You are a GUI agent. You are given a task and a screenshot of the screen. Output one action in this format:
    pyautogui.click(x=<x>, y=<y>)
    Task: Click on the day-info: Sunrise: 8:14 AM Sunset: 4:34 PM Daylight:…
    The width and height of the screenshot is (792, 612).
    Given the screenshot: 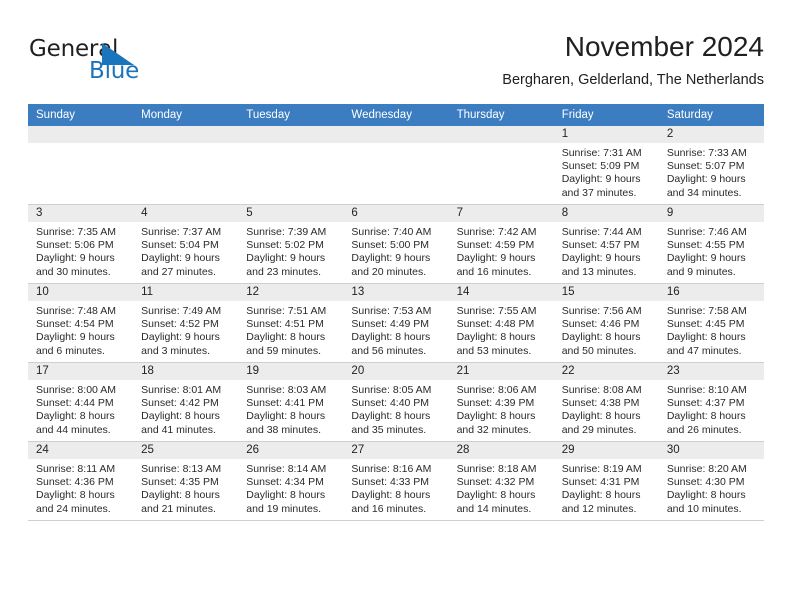 What is the action you would take?
    pyautogui.click(x=290, y=487)
    